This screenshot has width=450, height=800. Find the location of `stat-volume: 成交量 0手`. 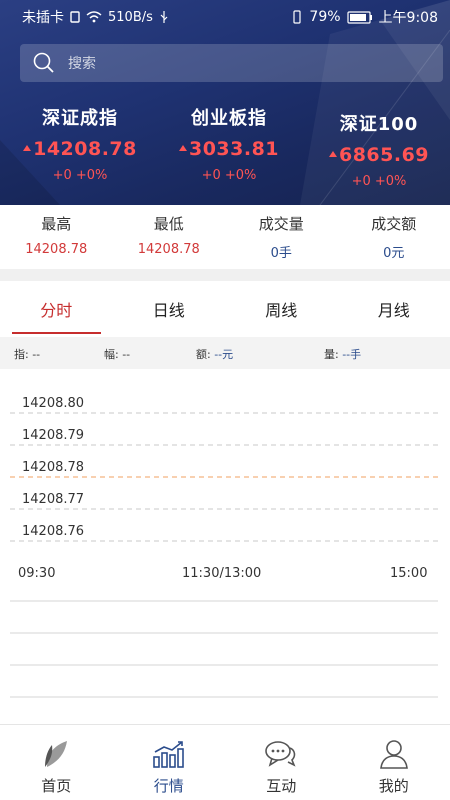

stat-volume: 成交量 0手 is located at coordinates (281, 237).